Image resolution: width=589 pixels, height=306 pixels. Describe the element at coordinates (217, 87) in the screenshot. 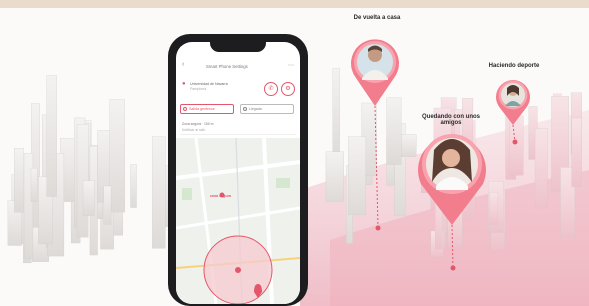

I see `device-address: ● Universidad de Navarra Pamplona` at that location.